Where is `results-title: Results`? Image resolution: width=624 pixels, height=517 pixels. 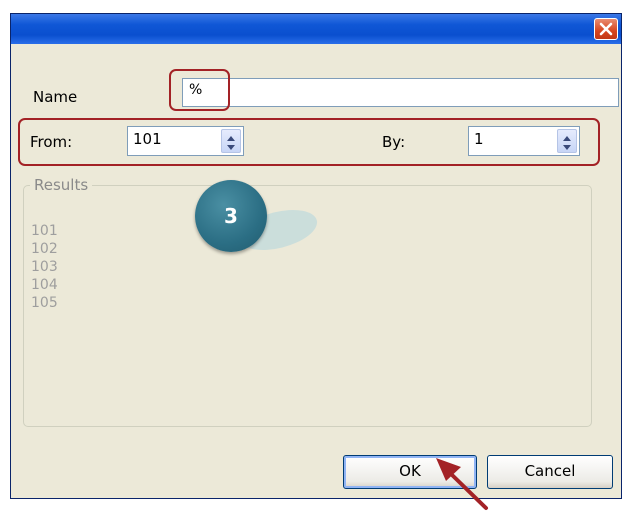 results-title: Results is located at coordinates (61, 185).